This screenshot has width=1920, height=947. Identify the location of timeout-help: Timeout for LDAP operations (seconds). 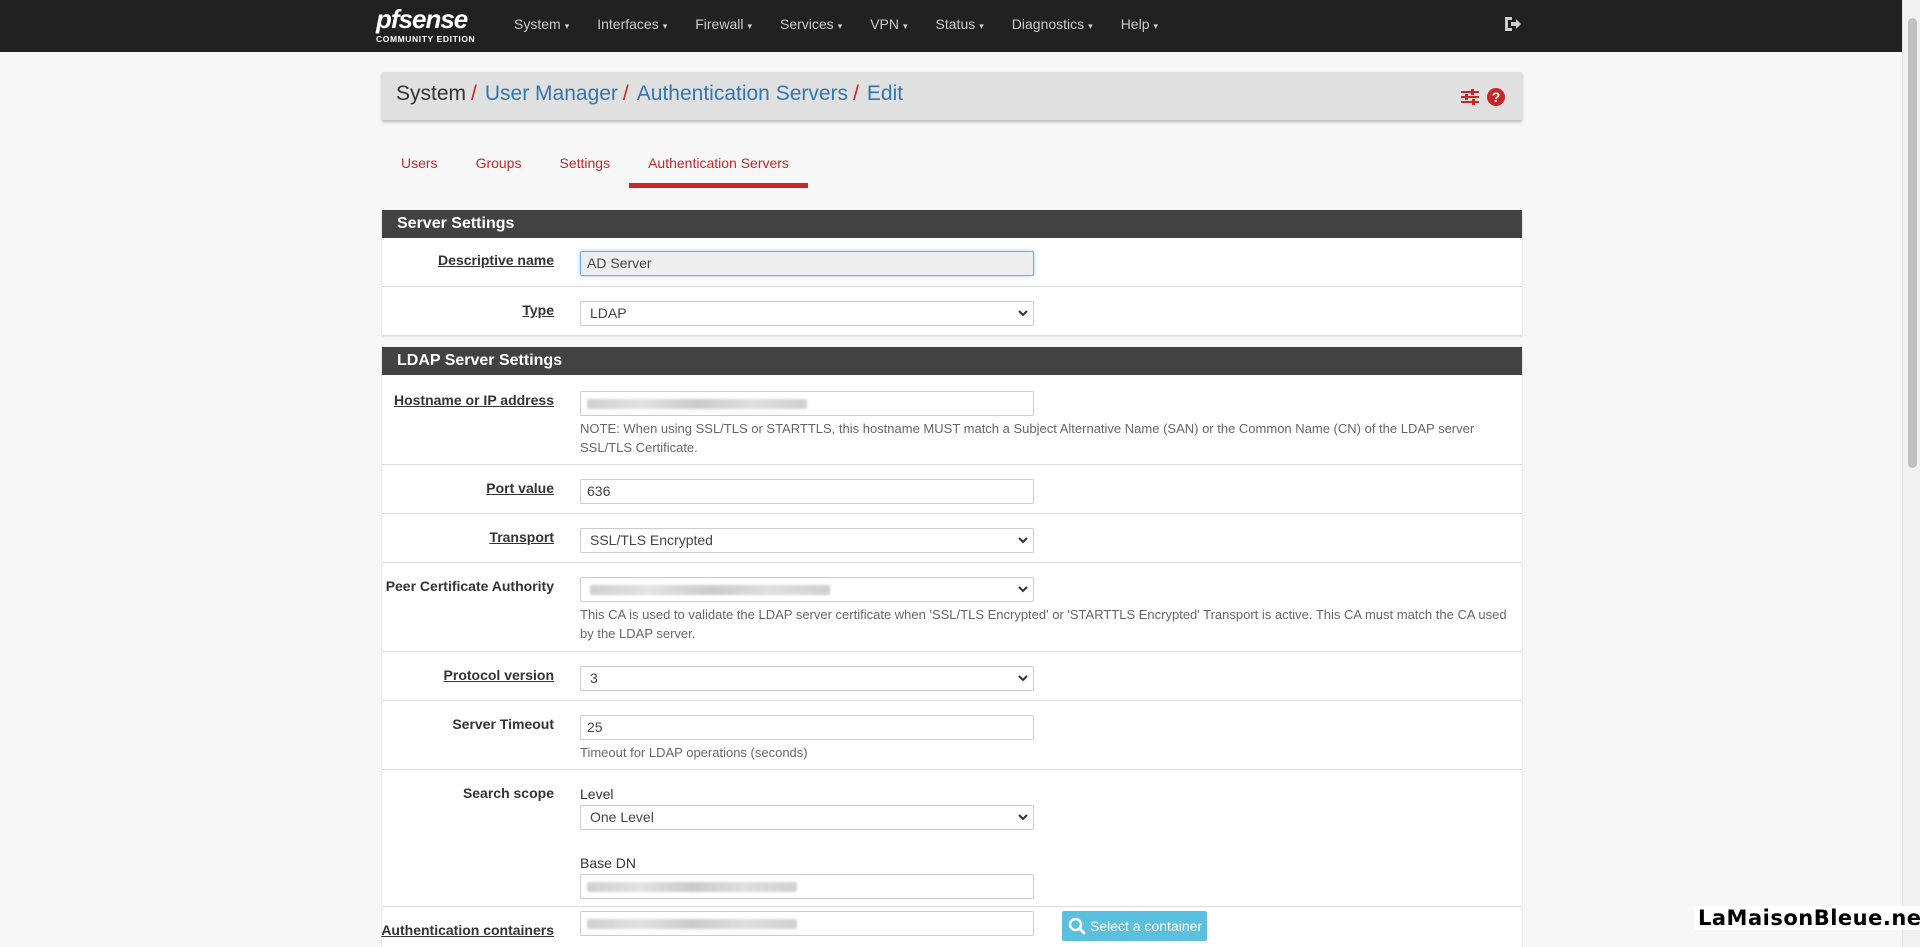
(694, 752).